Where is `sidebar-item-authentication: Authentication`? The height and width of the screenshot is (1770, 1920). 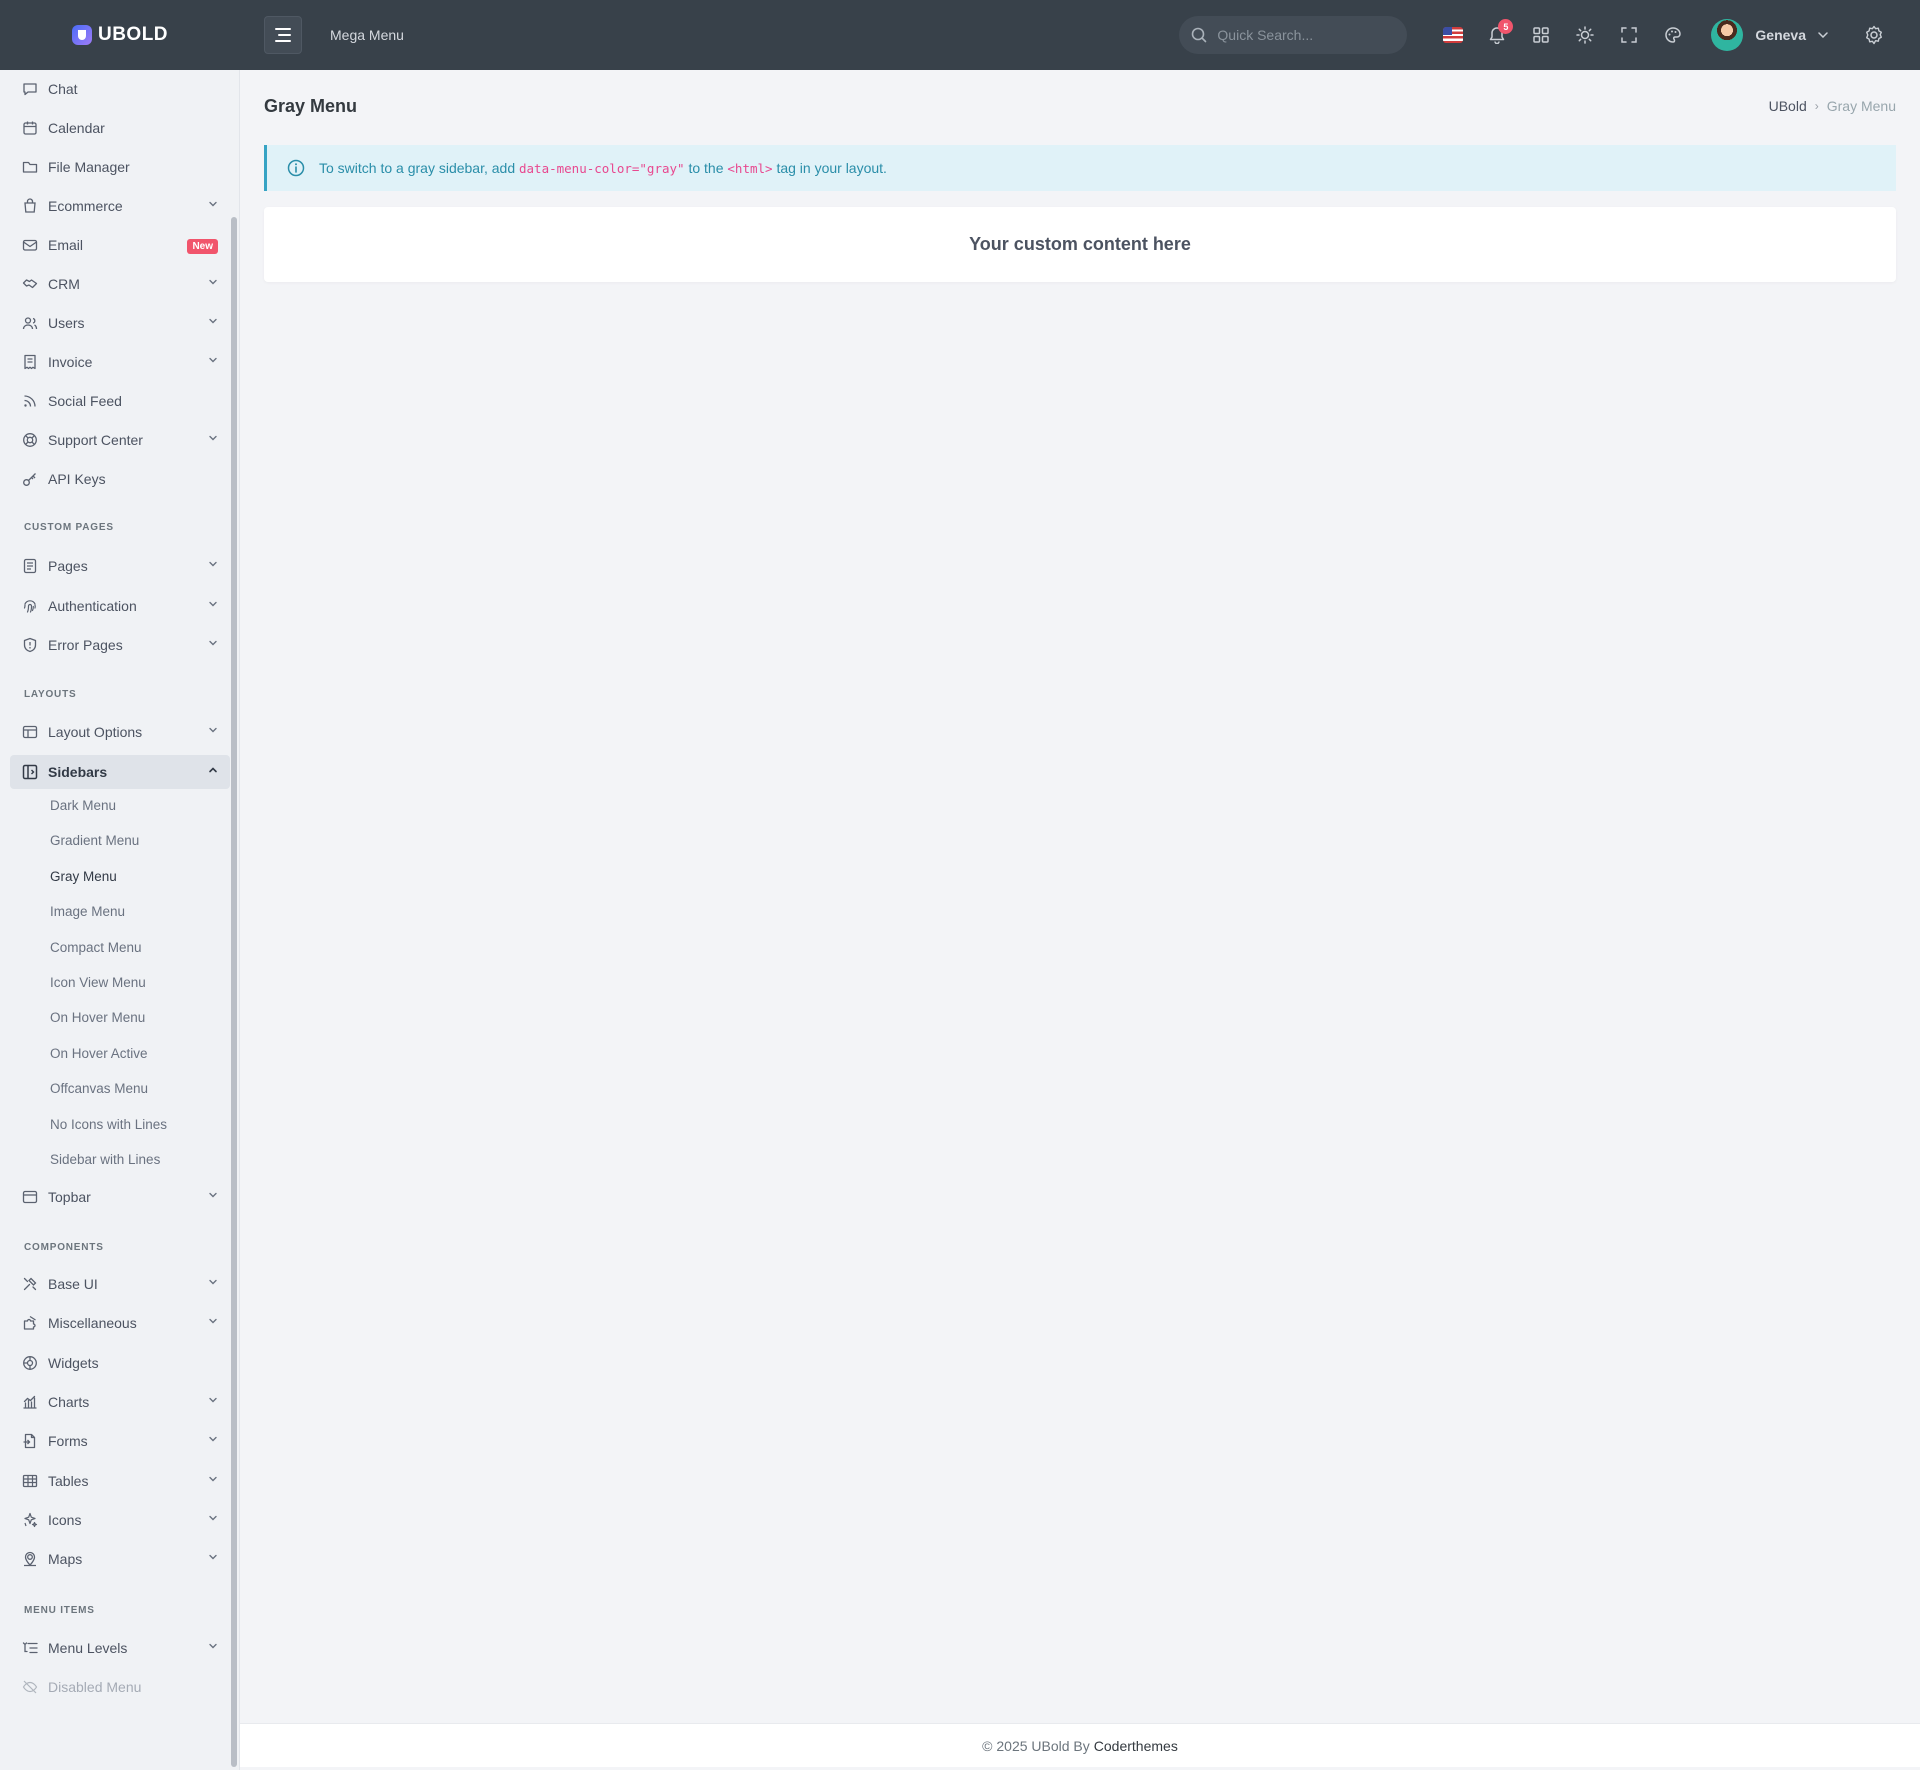 sidebar-item-authentication: Authentication is located at coordinates (120, 606).